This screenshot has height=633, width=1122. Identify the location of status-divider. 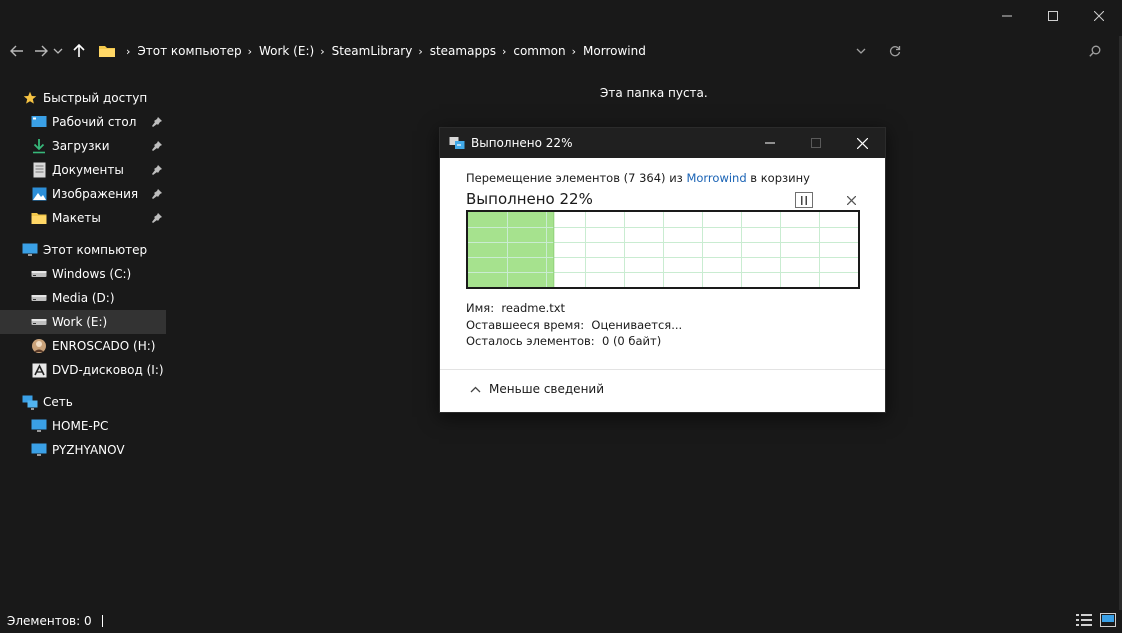
(102, 621).